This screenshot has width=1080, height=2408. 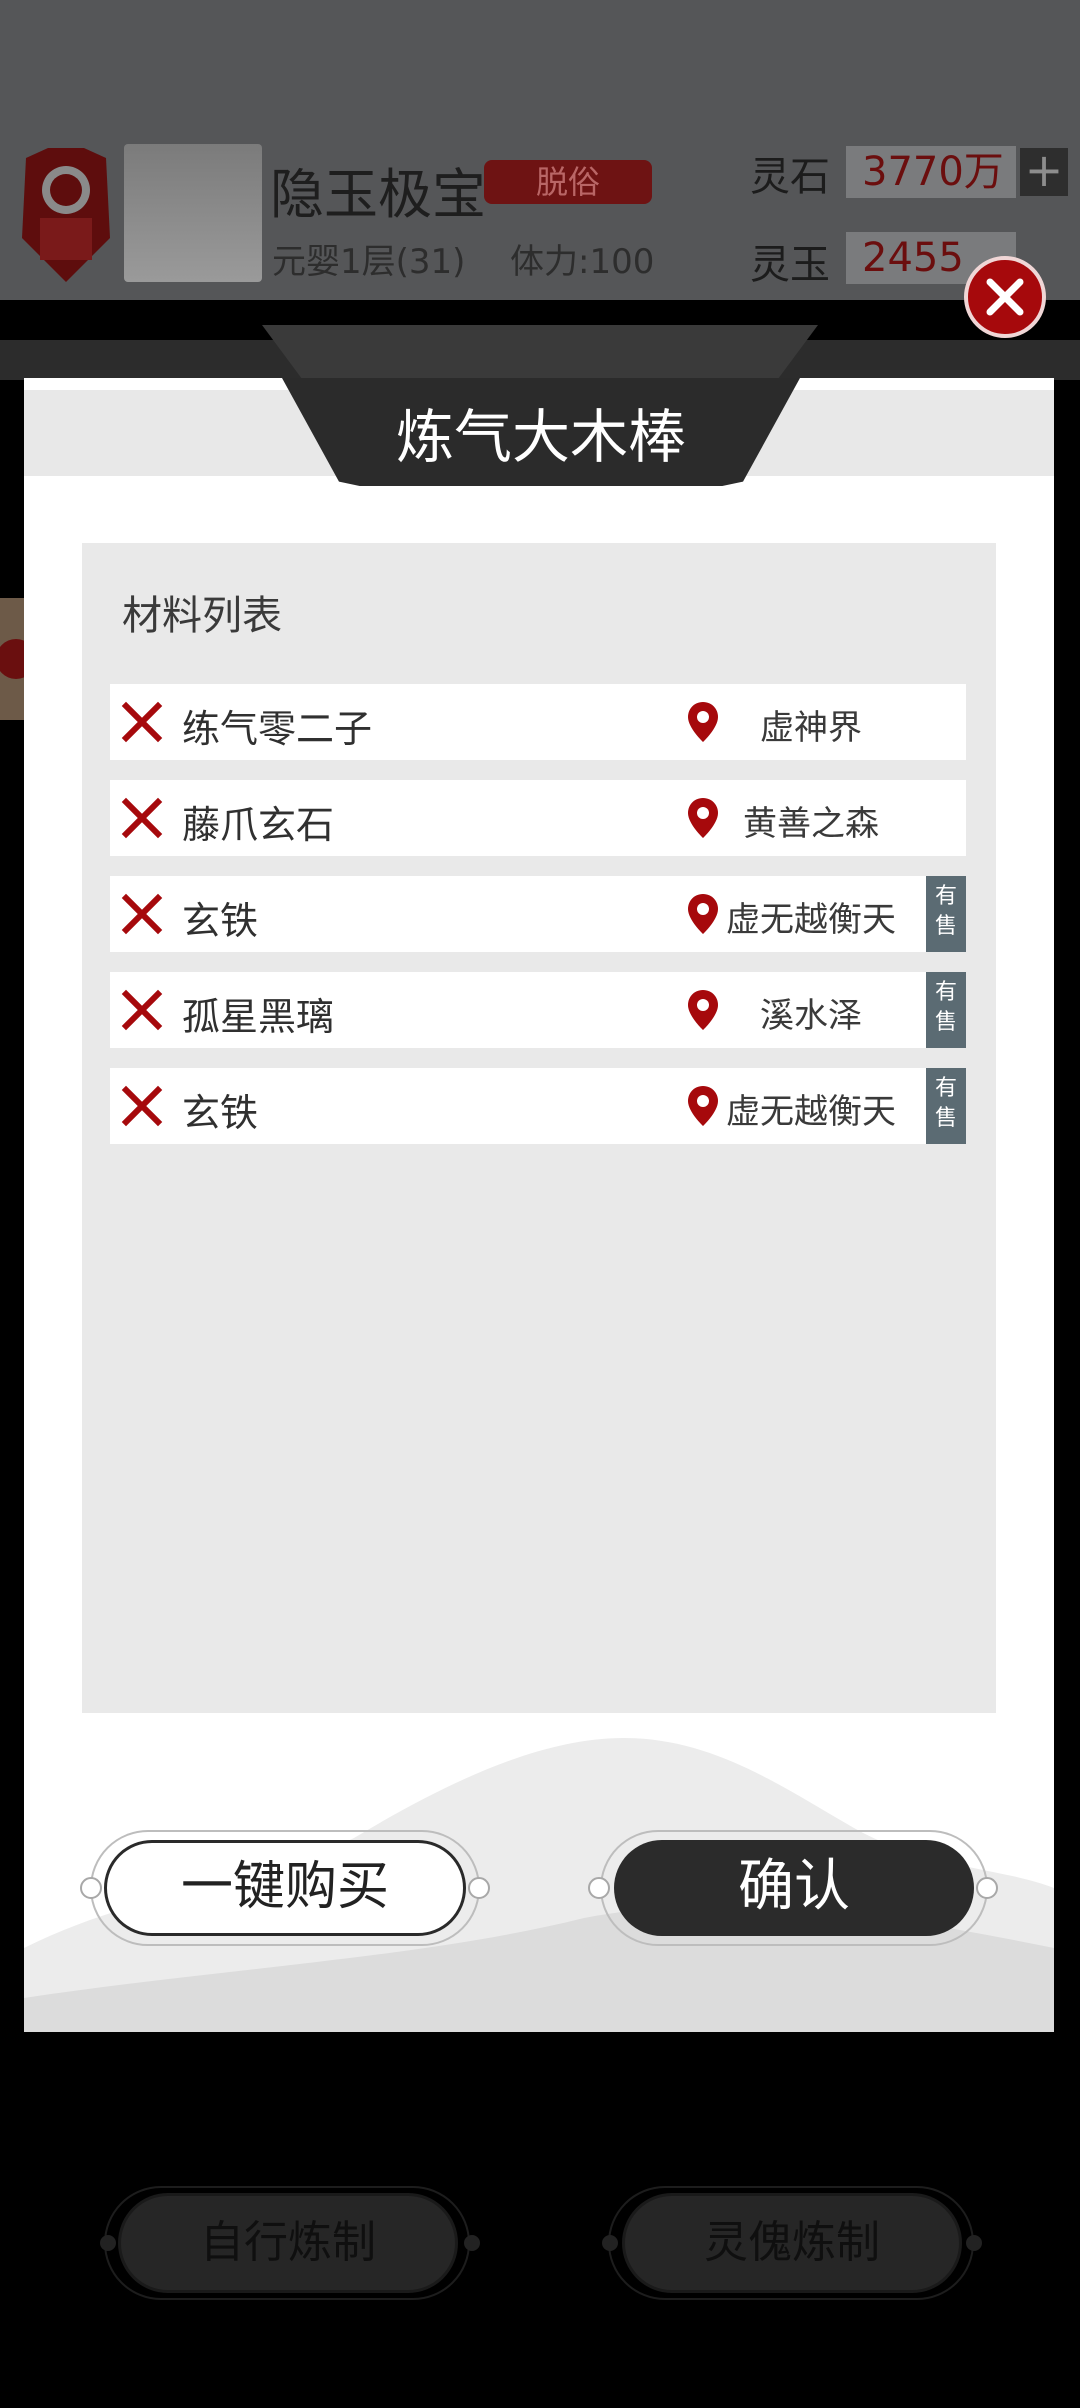 I want to click on rank-badge: 脱俗, so click(x=568, y=182).